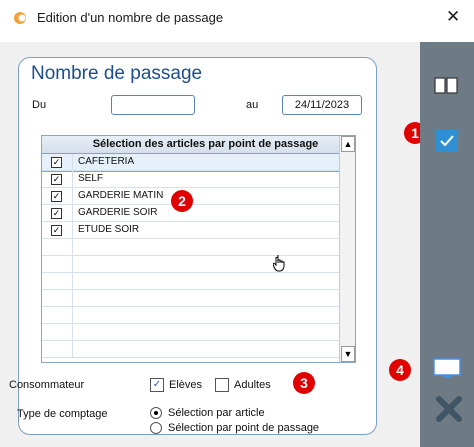  What do you see at coordinates (447, 244) in the screenshot?
I see `right-toolbar` at bounding box center [447, 244].